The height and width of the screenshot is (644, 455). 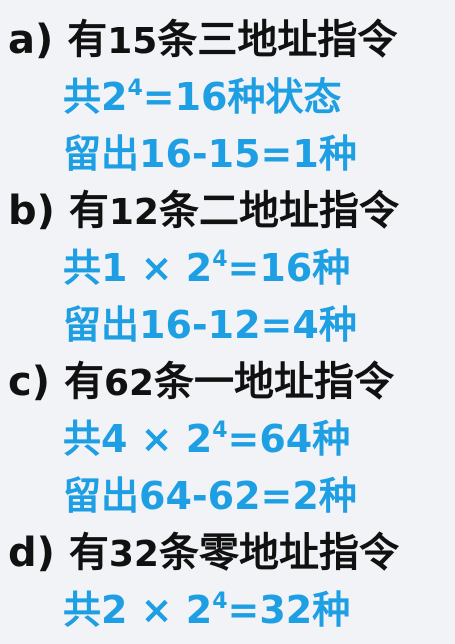 I want to click on item-c-total-line: 共4 × 24=64种, so click(x=226, y=439).